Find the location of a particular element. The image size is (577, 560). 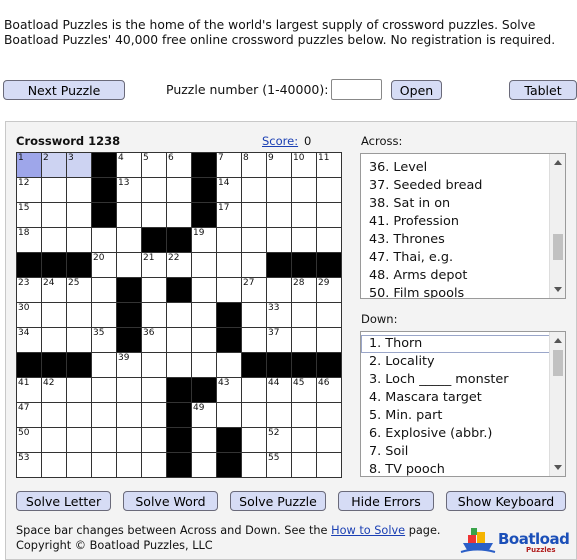

clue-item: 48. Arms depot is located at coordinates (463, 276).